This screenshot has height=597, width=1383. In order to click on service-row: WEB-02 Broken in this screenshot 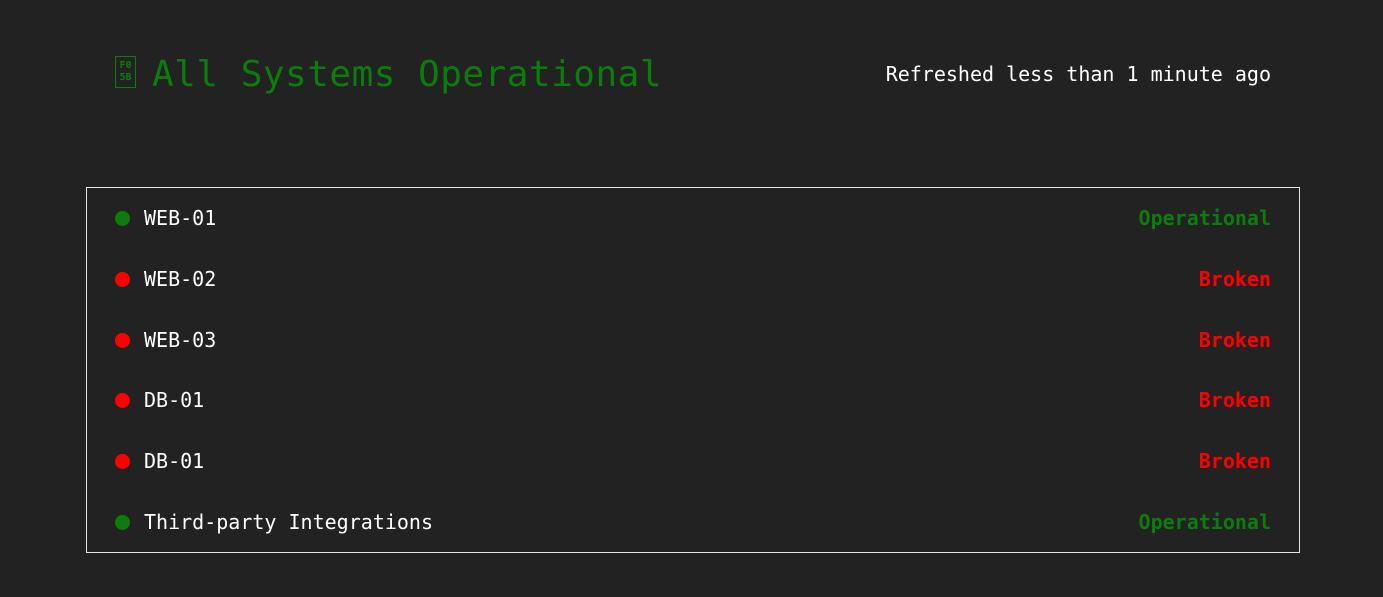, I will do `click(693, 279)`.